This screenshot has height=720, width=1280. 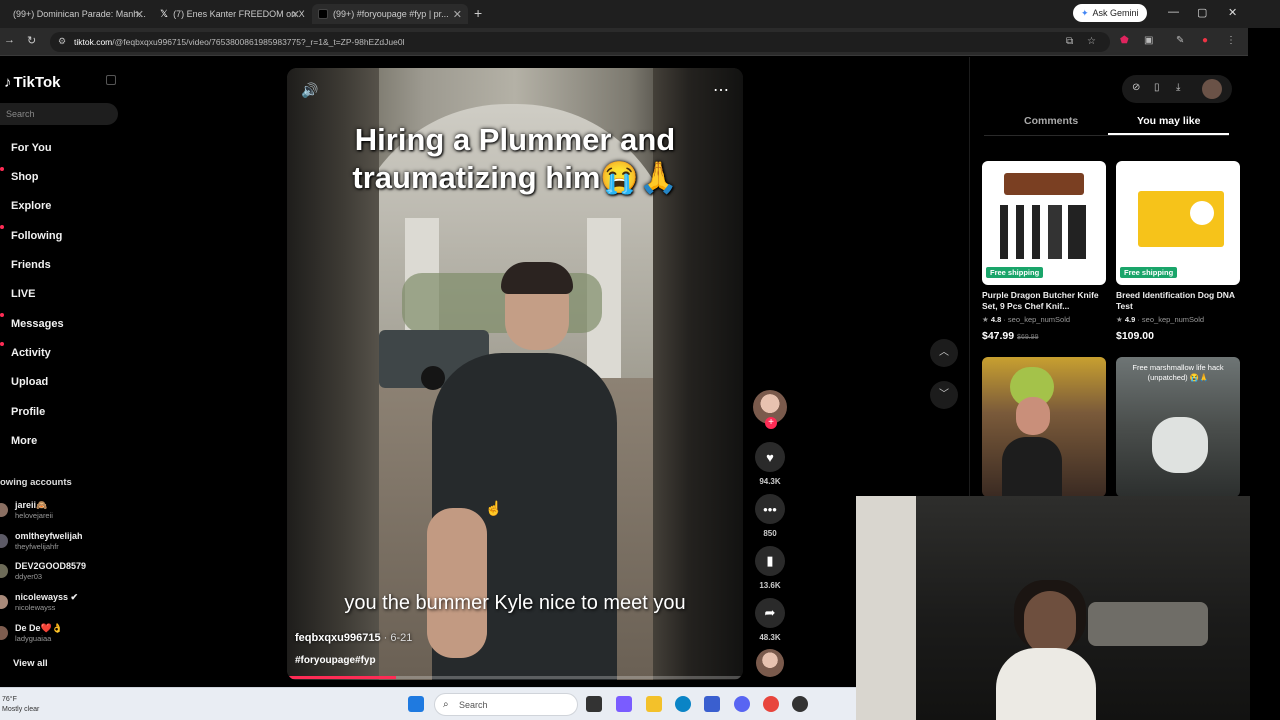 What do you see at coordinates (1202, 12) in the screenshot?
I see `maximize-button: ▢` at bounding box center [1202, 12].